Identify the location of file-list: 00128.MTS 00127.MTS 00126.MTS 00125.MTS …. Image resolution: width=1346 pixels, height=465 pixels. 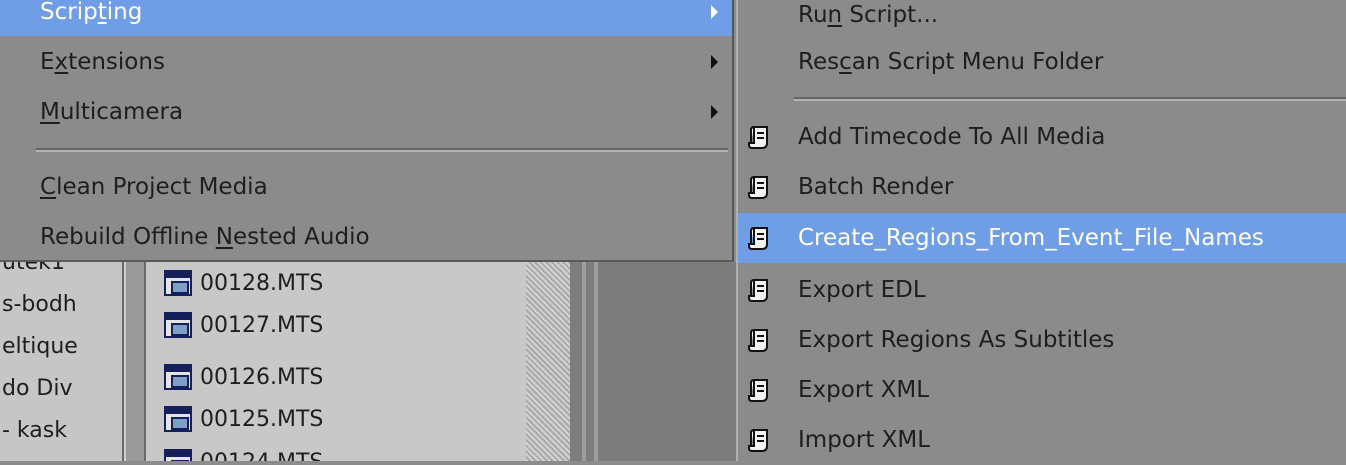
(336, 361).